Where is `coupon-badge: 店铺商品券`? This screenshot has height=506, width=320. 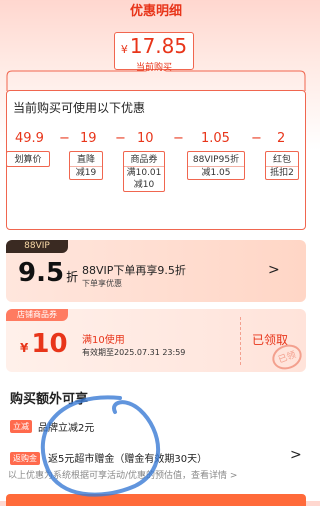 coupon-badge: 店铺商品券 is located at coordinates (37, 315).